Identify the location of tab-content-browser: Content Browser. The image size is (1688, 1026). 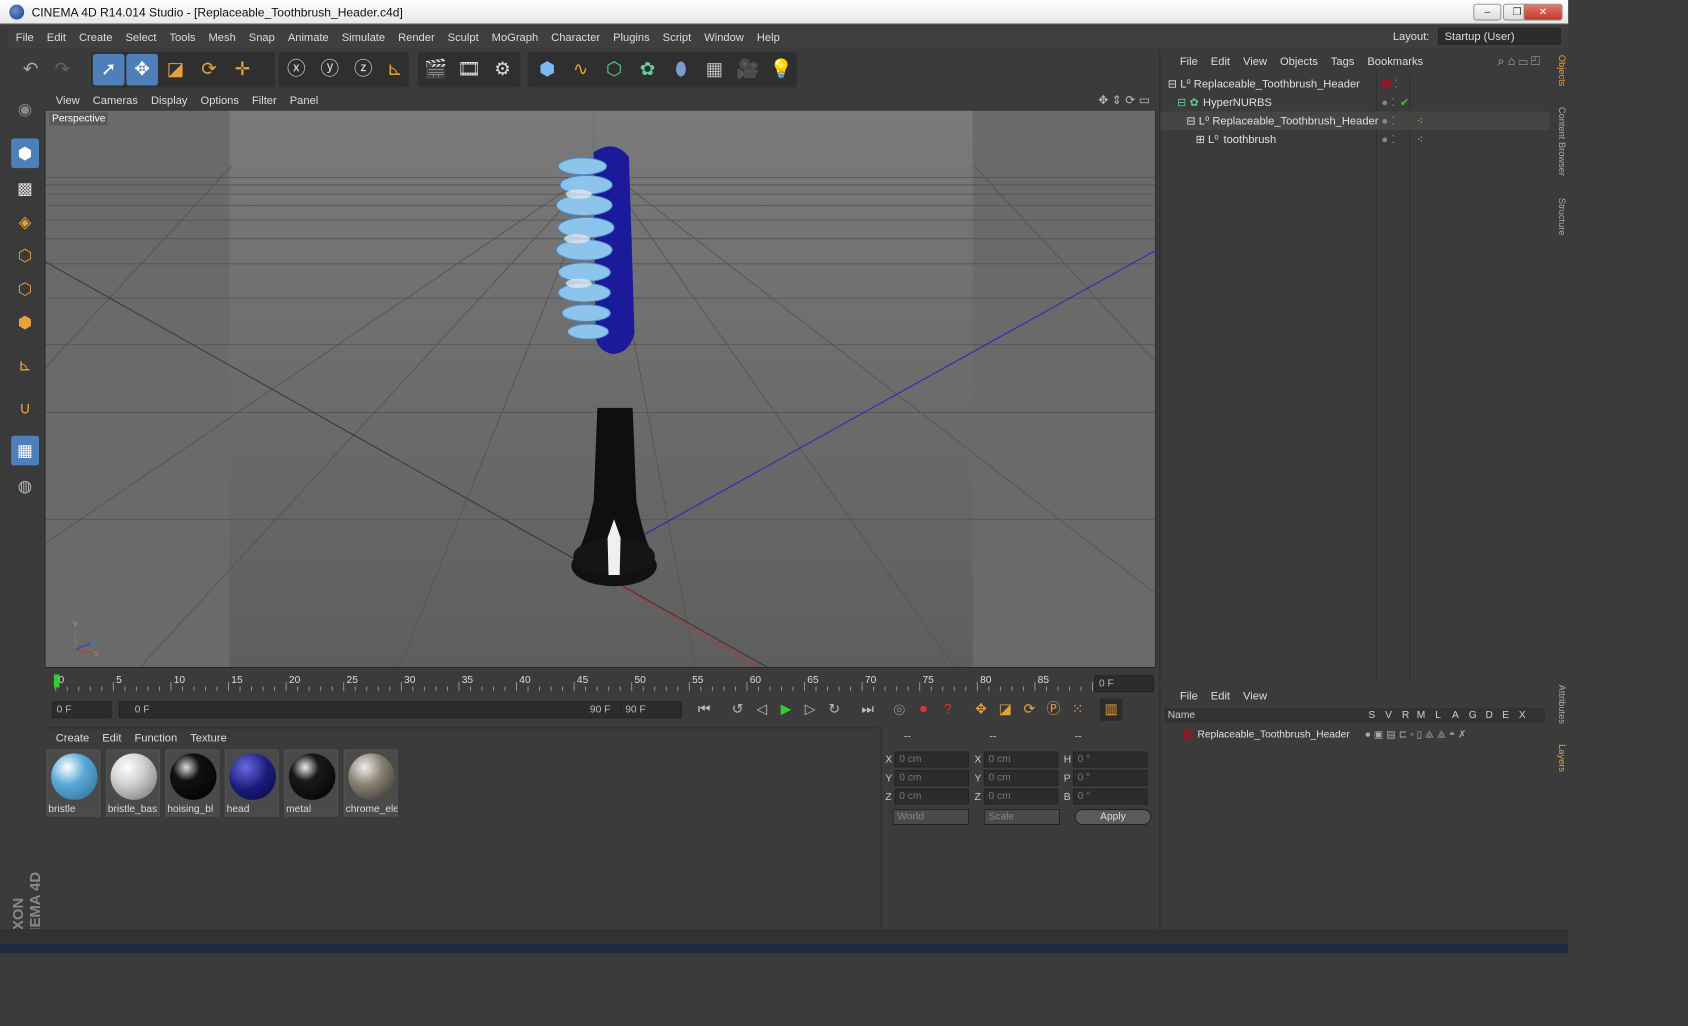
(1558, 141).